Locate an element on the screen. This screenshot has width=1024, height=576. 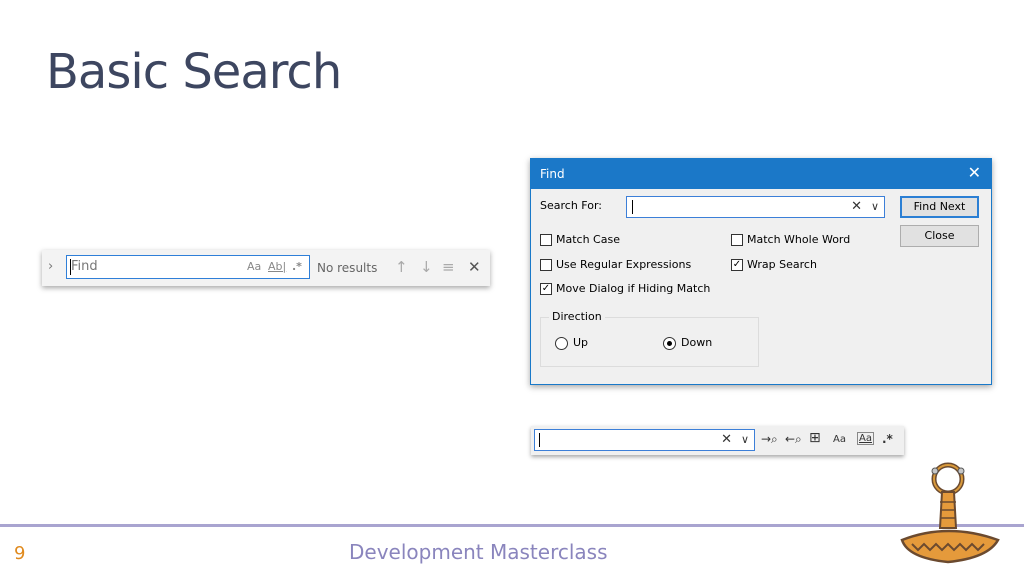
vscode-find-widget: › Find Aa Ab| .* No results ↑ ↓ ≡ ✕ is located at coordinates (266, 268).